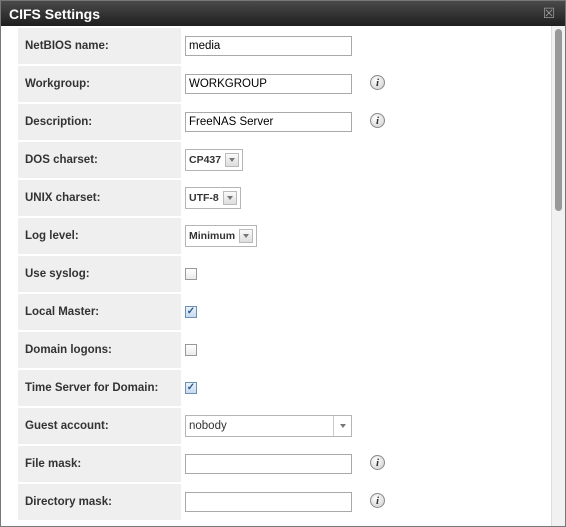  Describe the element at coordinates (205, 160) in the screenshot. I see `dos-charset-value: CP437` at that location.